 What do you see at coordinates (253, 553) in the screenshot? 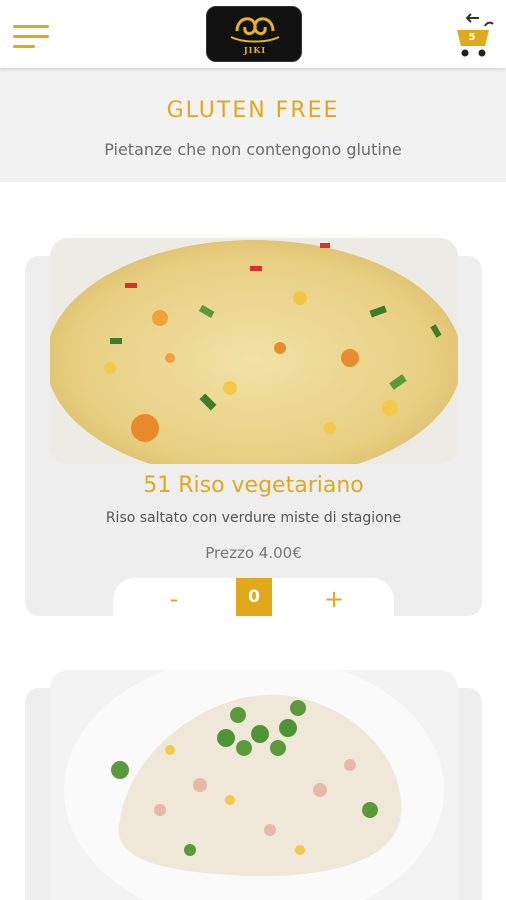
I see `dish-price: Prezzo 4.00€` at bounding box center [253, 553].